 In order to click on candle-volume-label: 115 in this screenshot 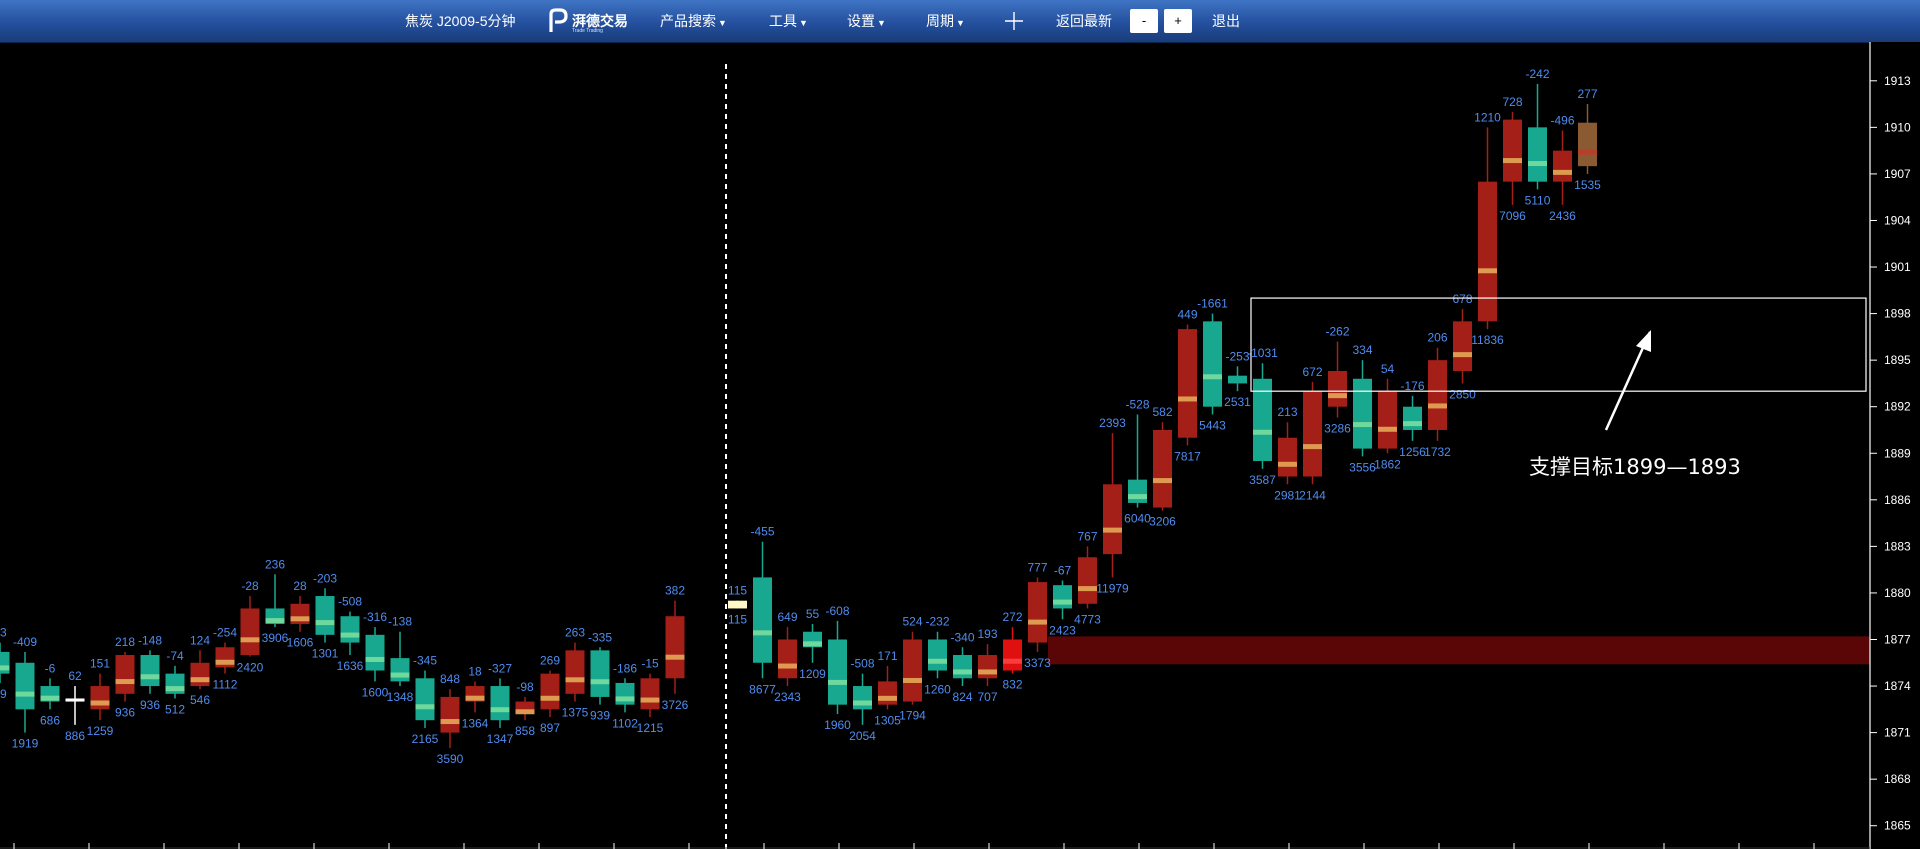, I will do `click(737, 619)`.